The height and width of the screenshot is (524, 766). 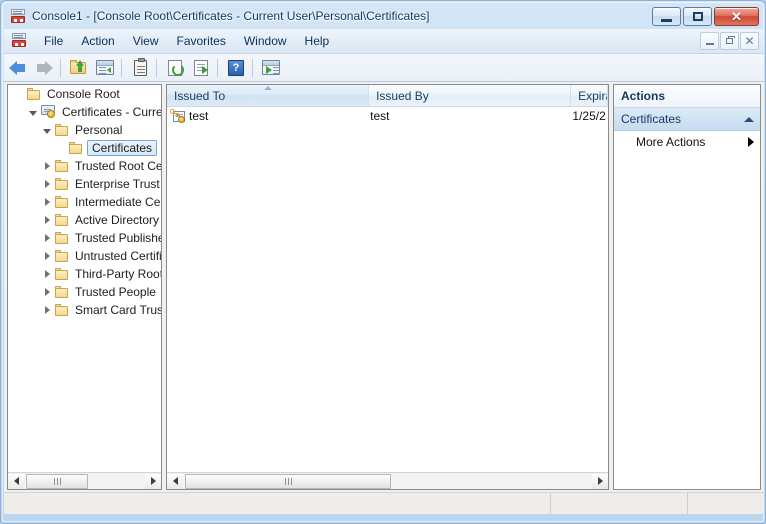 I want to click on mdi-restore-button, so click(x=729, y=41).